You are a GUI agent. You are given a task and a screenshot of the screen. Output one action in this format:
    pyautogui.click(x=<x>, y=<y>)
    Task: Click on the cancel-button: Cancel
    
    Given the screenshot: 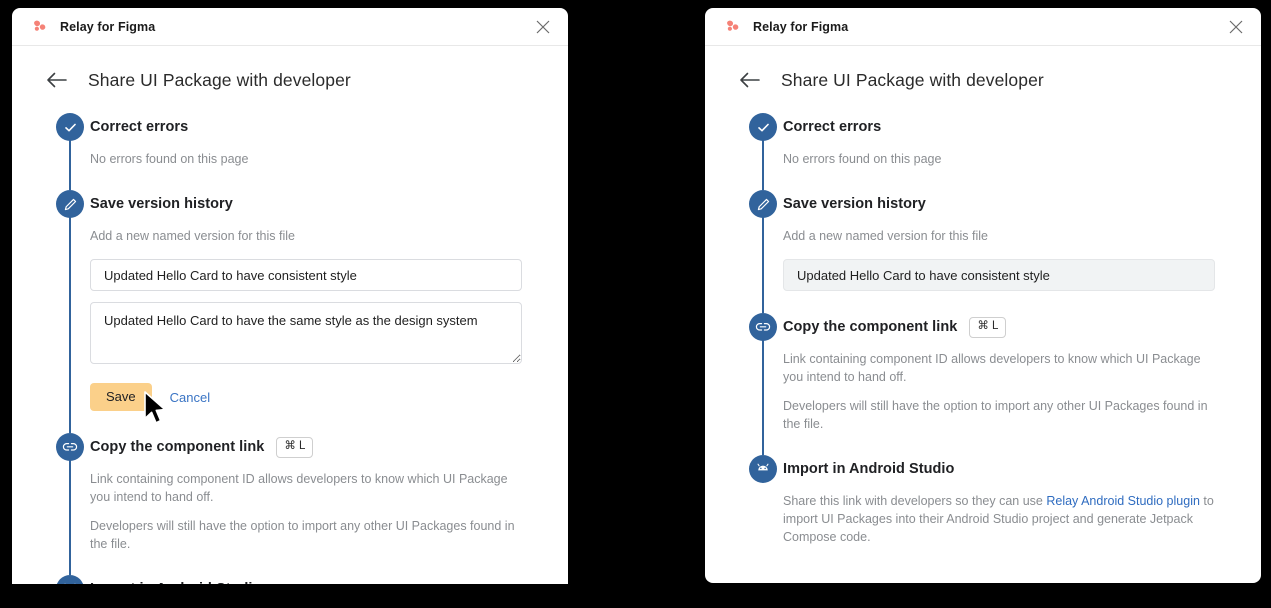 What is the action you would take?
    pyautogui.click(x=190, y=397)
    